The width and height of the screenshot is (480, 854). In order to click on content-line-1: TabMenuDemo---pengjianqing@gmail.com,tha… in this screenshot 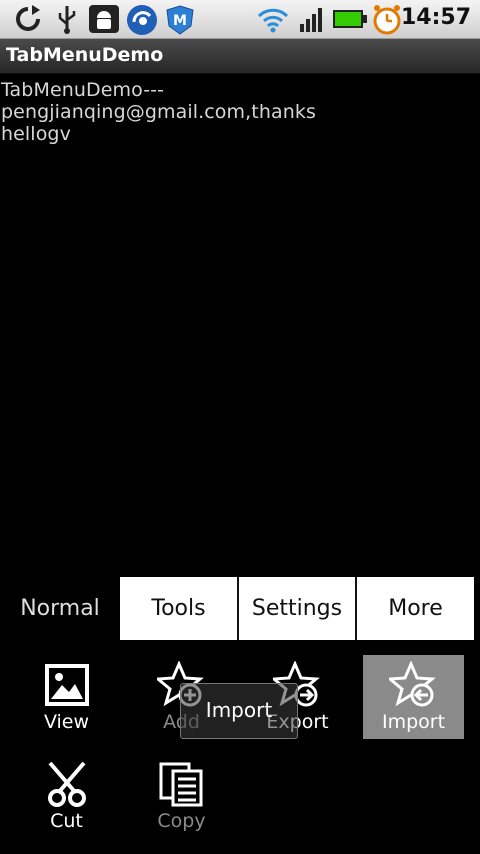, I will do `click(158, 101)`.